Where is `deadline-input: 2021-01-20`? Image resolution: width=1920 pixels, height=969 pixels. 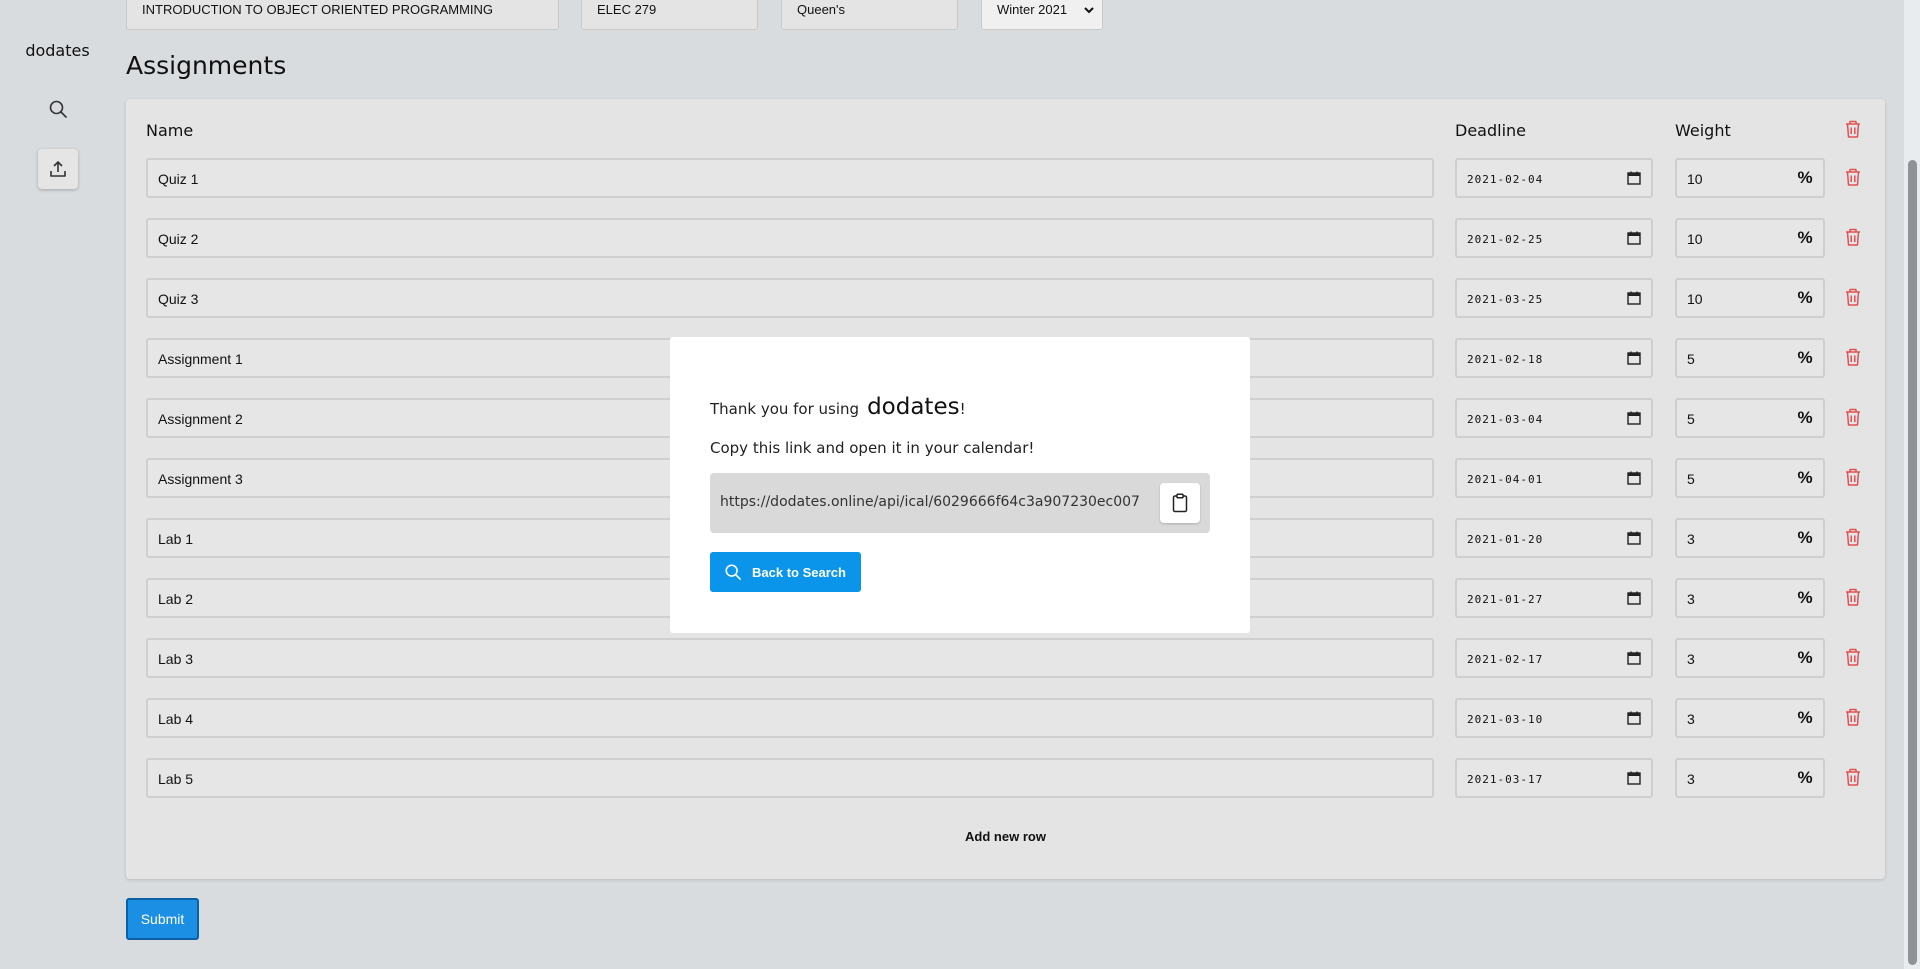
deadline-input: 2021-01-20 is located at coordinates (1554, 538).